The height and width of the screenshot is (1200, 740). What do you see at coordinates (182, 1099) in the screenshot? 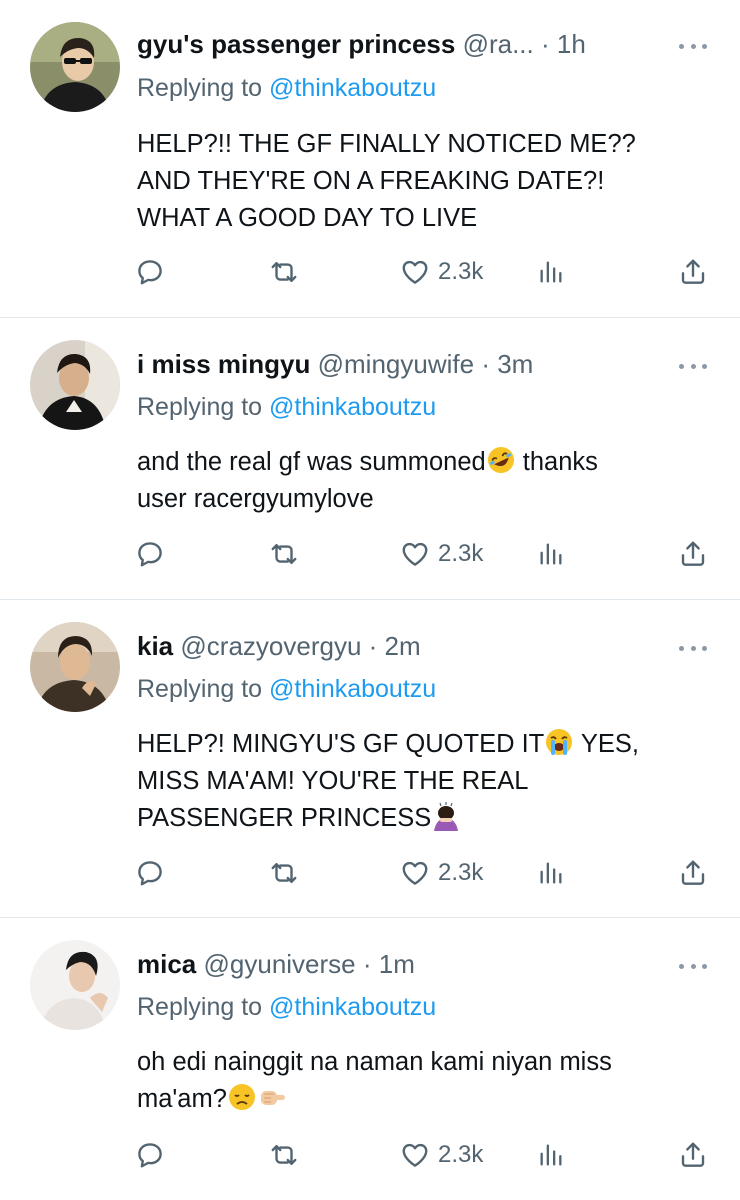
I see `tweet-text-segment: ma'am?` at bounding box center [182, 1099].